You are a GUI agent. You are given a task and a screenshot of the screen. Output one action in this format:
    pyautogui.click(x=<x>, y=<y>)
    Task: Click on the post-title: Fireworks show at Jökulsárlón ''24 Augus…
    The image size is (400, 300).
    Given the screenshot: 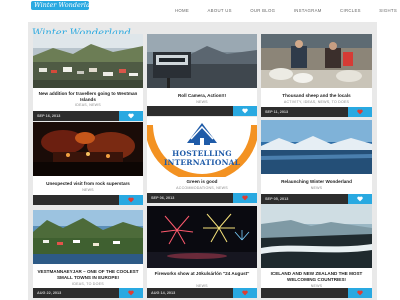 What is the action you would take?
    pyautogui.click(x=202, y=274)
    